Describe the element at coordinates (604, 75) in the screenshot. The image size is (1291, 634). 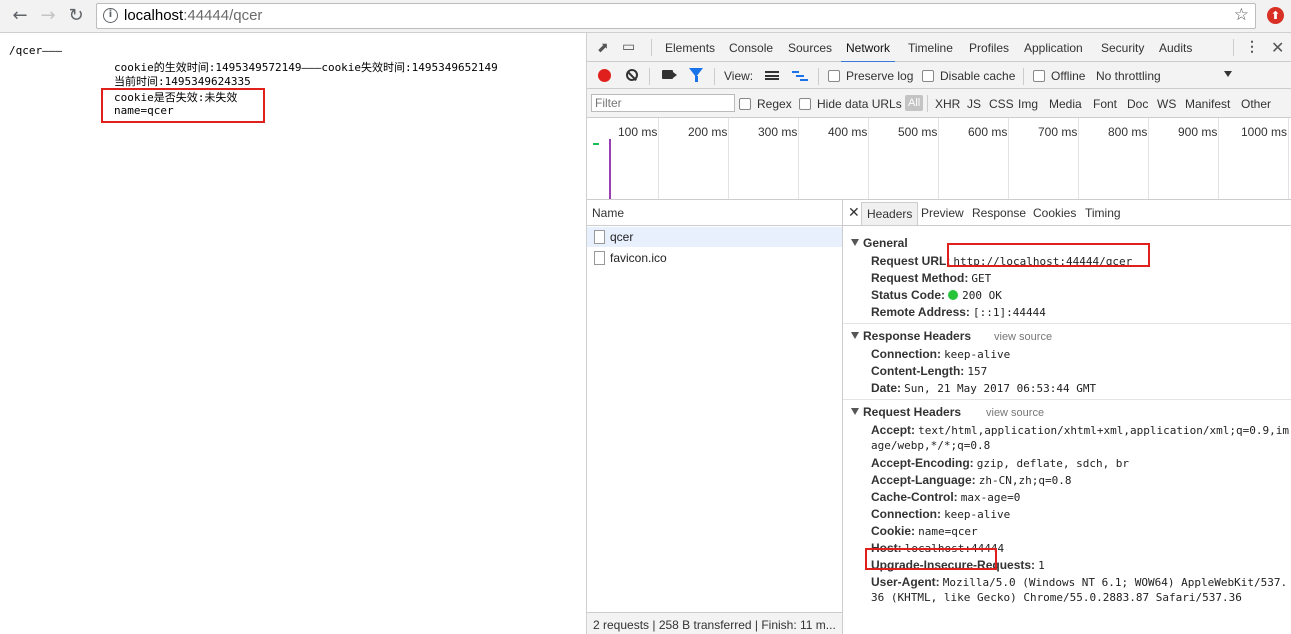
I see `record-icon` at that location.